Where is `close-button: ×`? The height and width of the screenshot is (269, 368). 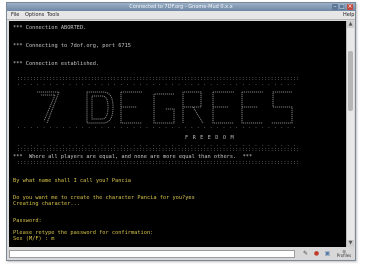 close-button: × is located at coordinates (350, 7).